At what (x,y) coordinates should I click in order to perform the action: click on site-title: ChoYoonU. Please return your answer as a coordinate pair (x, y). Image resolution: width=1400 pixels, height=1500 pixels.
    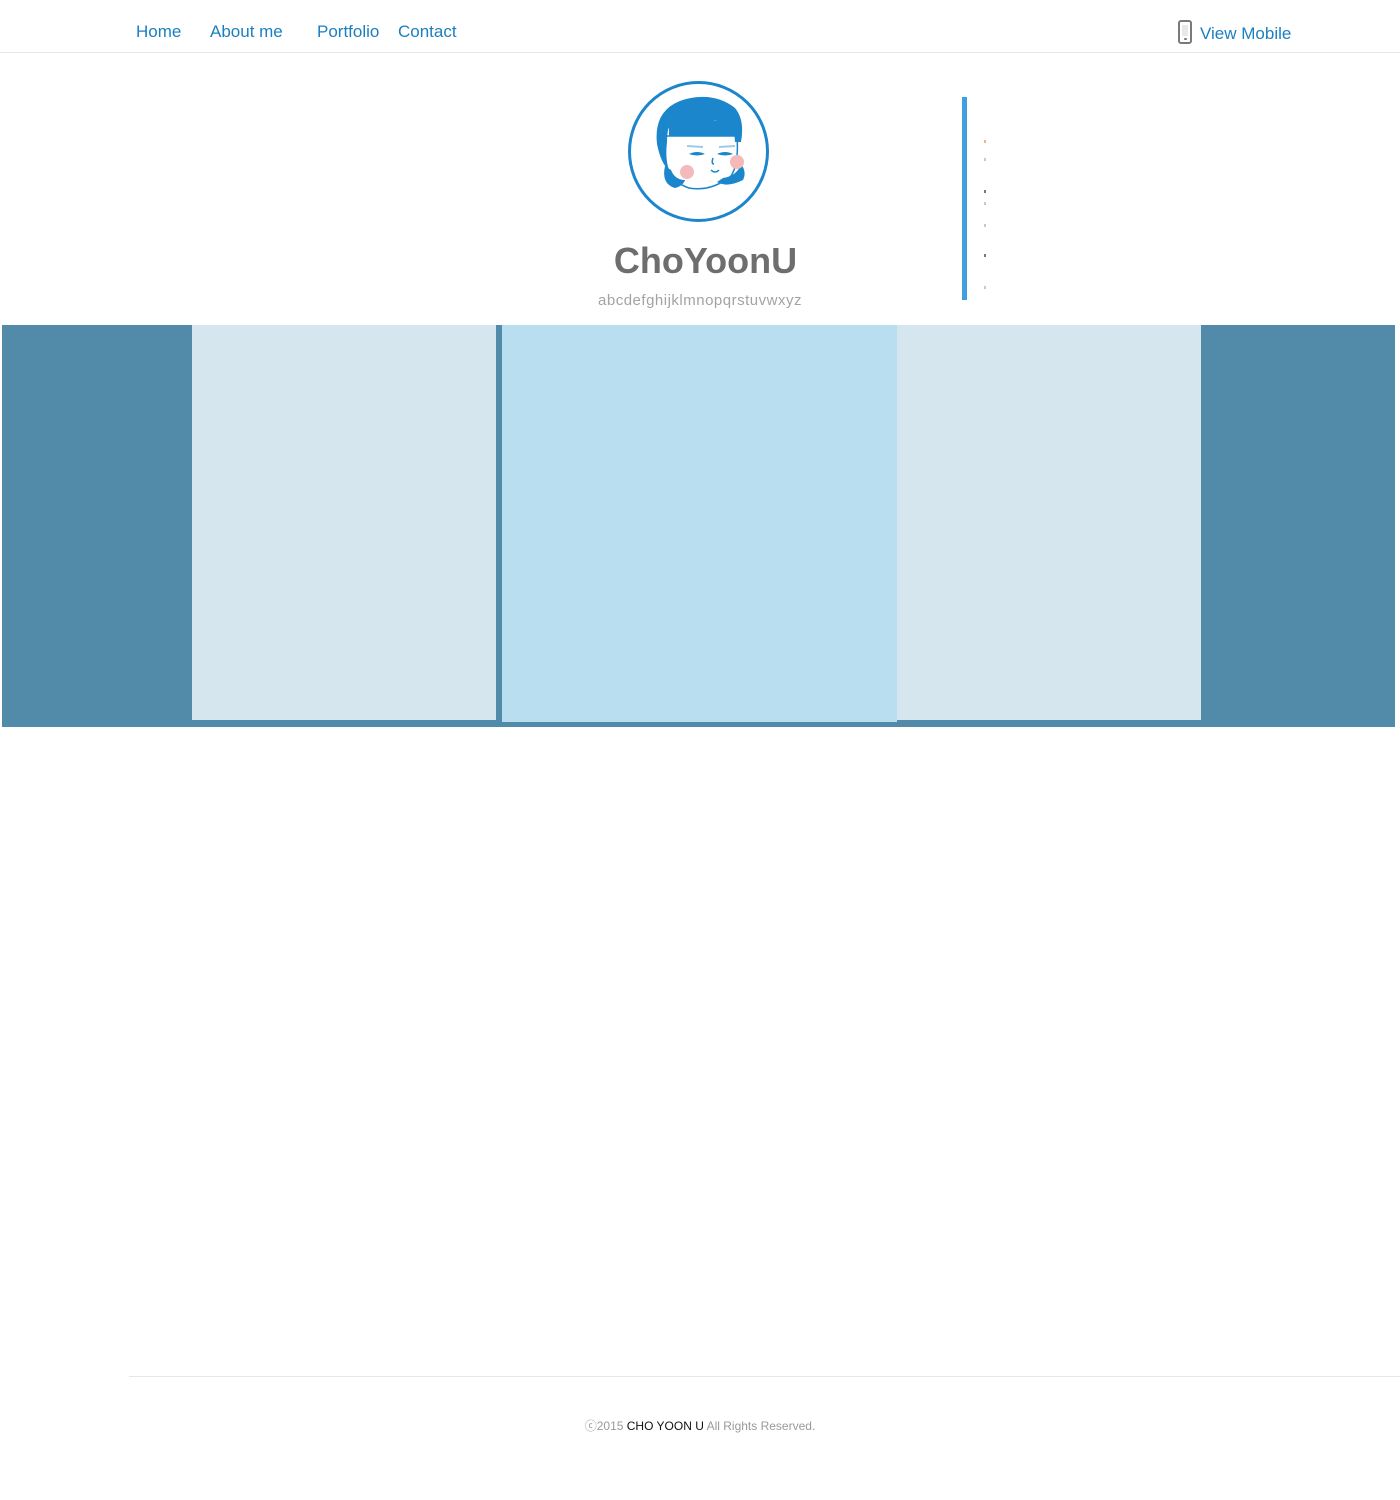
    Looking at the image, I should click on (700, 261).